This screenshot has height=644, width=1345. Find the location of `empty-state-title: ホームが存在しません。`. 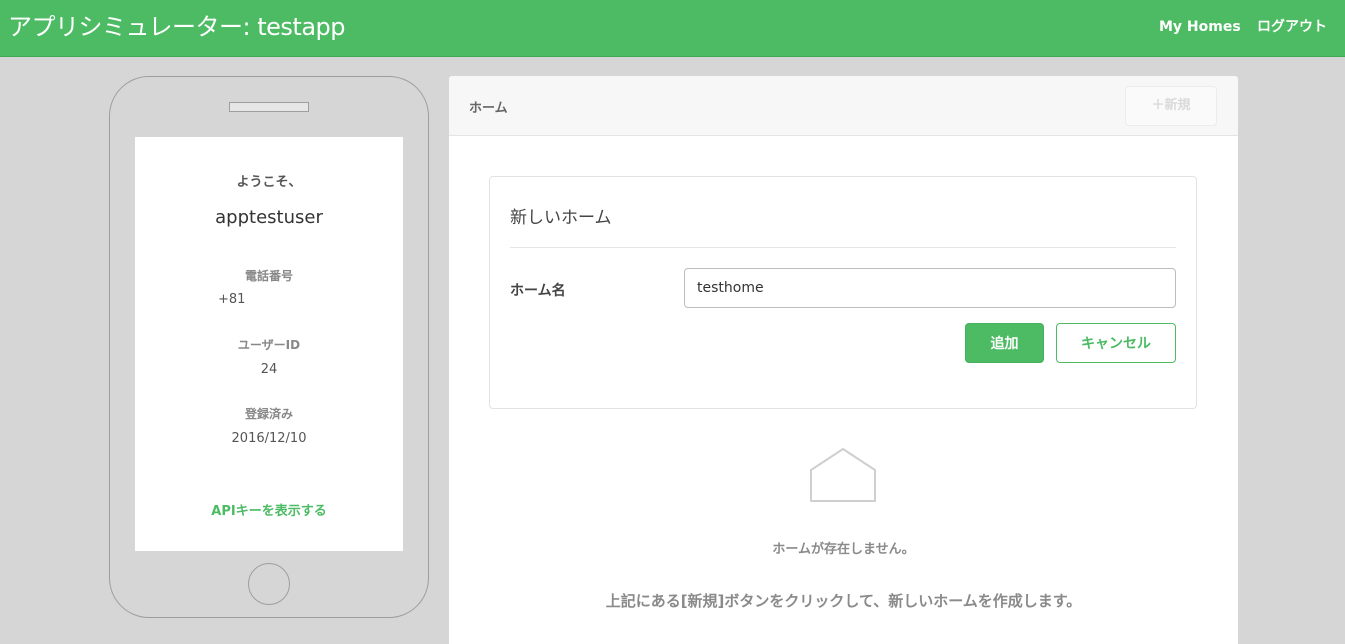

empty-state-title: ホームが存在しません。 is located at coordinates (843, 549).